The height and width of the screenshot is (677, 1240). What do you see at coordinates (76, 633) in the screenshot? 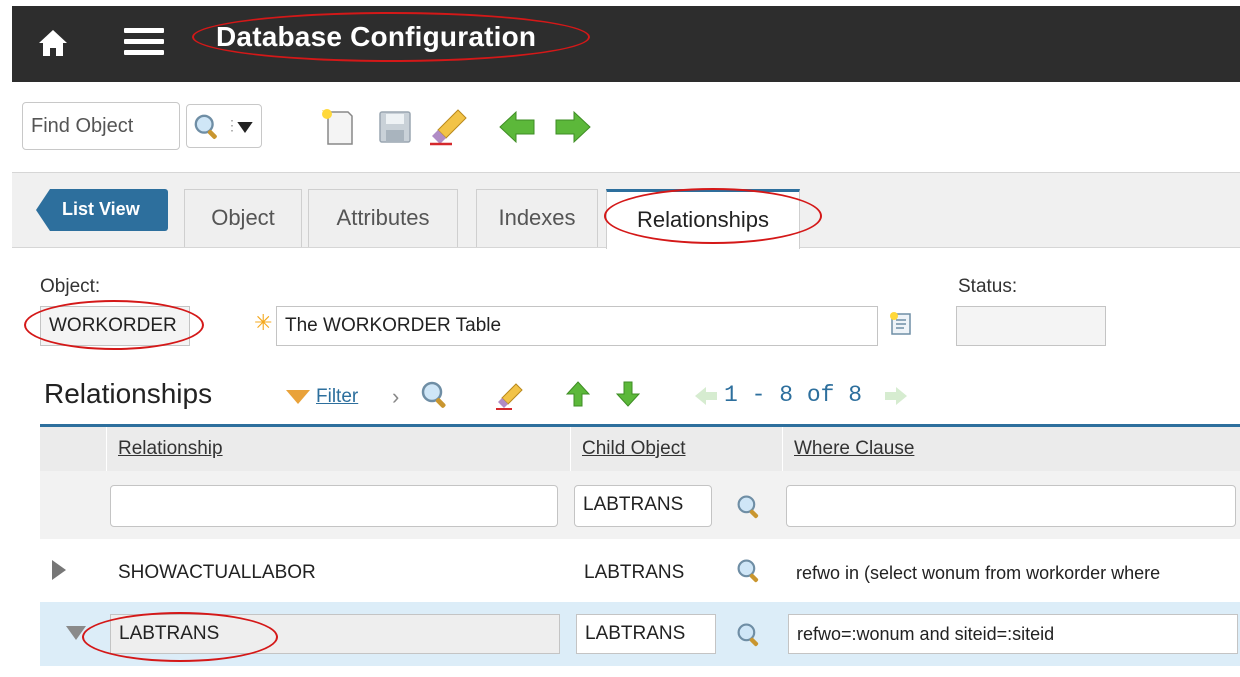
I see `collapse-row-icon` at bounding box center [76, 633].